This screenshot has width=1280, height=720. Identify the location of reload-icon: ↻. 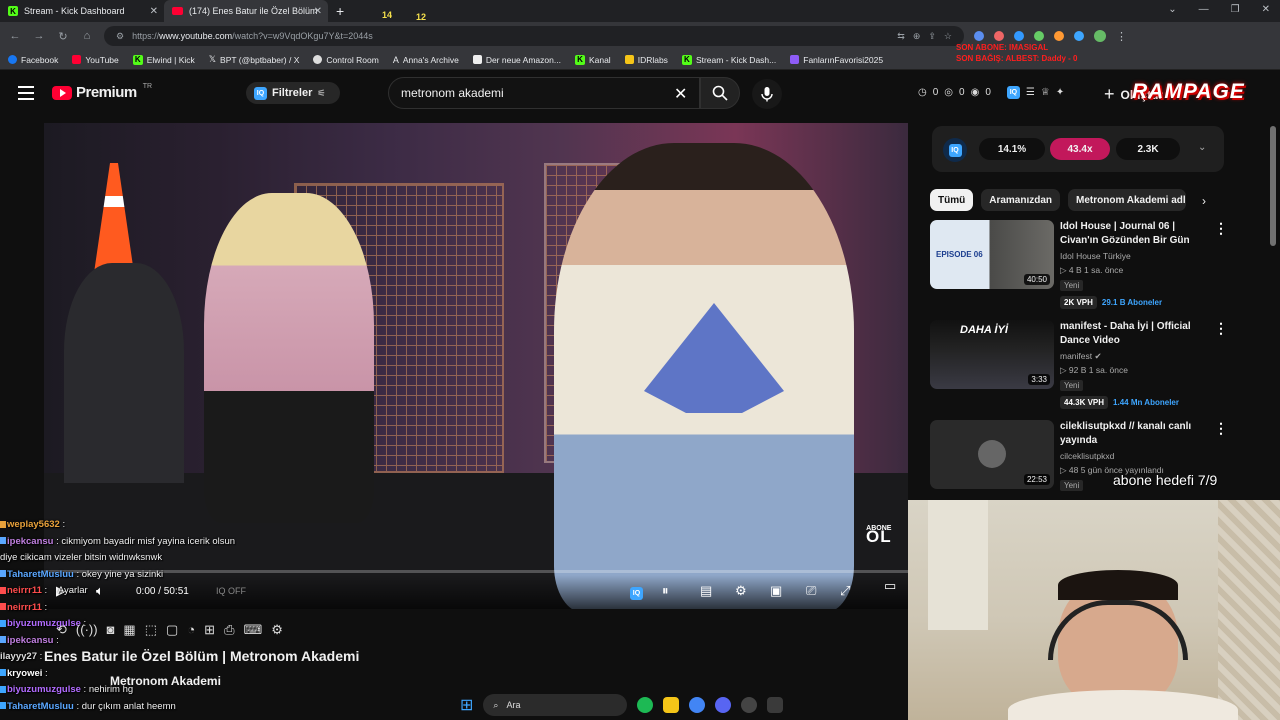
(63, 36).